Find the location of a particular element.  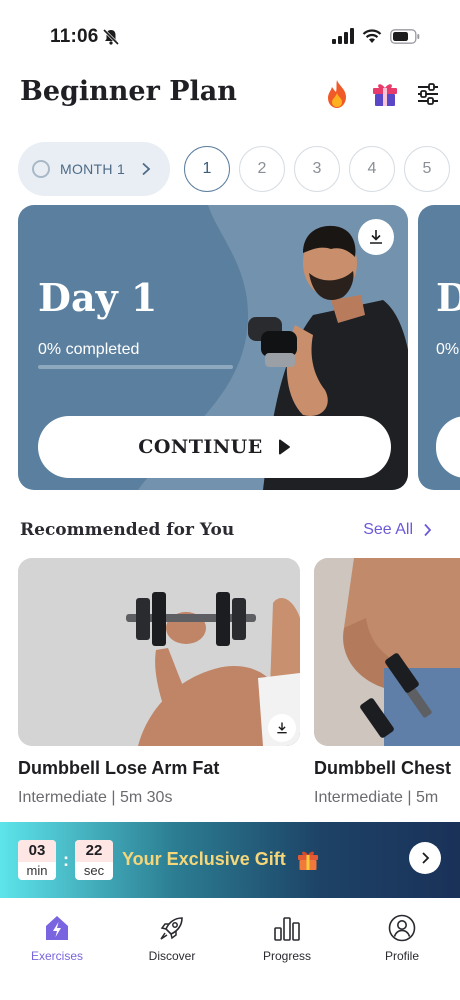

status-time: 11:06 is located at coordinates (74, 36).